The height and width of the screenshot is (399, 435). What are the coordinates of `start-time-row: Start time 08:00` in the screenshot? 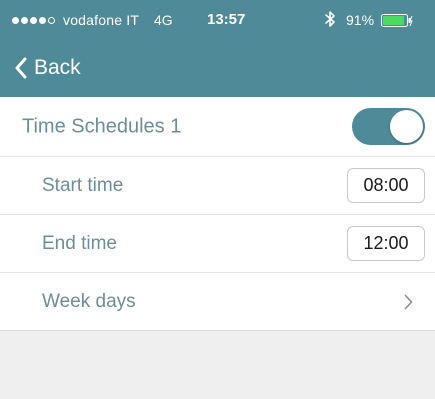 It's located at (217, 186).